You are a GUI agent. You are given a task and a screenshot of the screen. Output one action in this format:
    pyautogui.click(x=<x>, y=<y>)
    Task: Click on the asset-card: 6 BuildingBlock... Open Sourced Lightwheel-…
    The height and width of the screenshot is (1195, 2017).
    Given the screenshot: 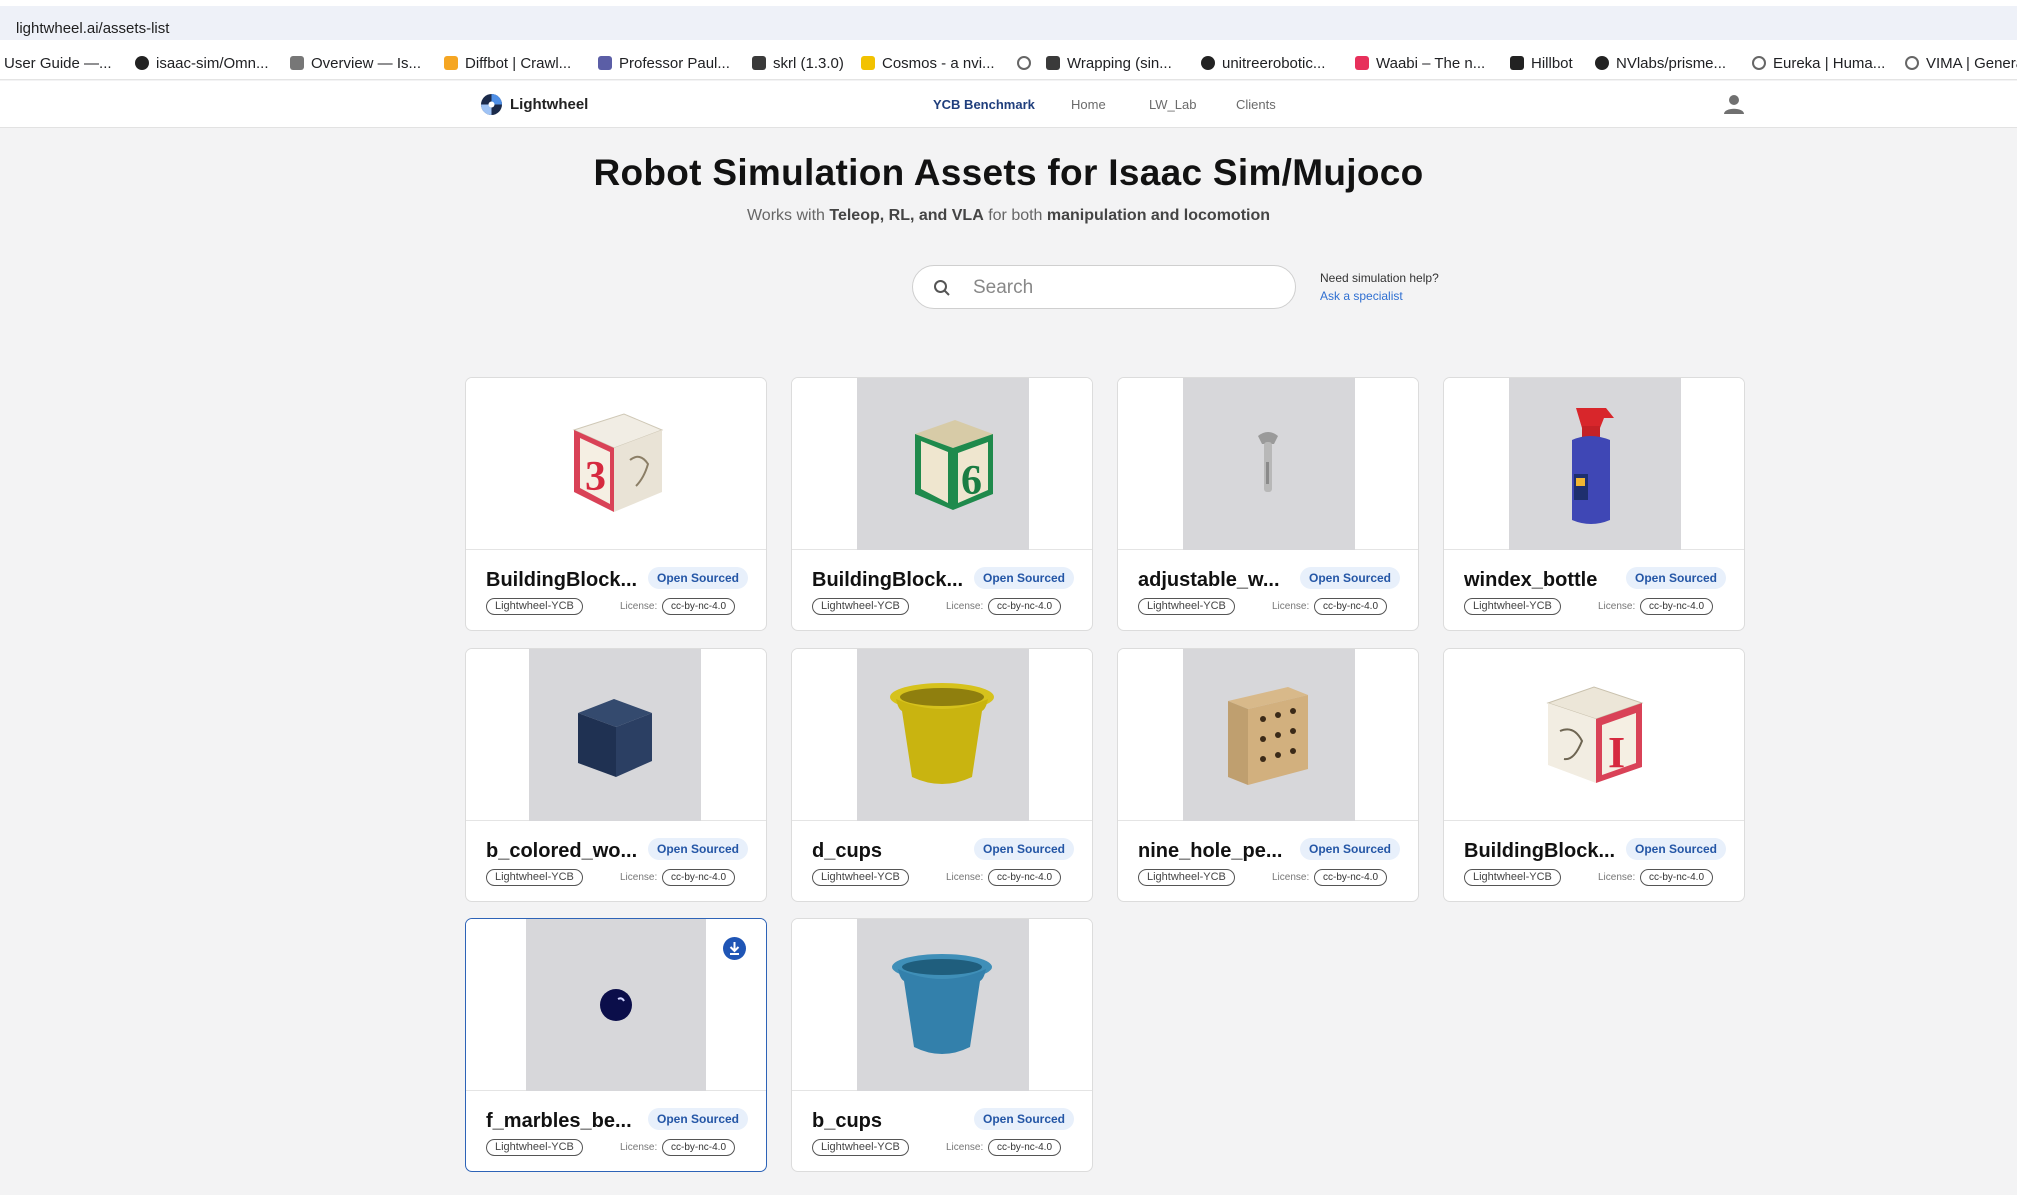 What is the action you would take?
    pyautogui.click(x=942, y=504)
    